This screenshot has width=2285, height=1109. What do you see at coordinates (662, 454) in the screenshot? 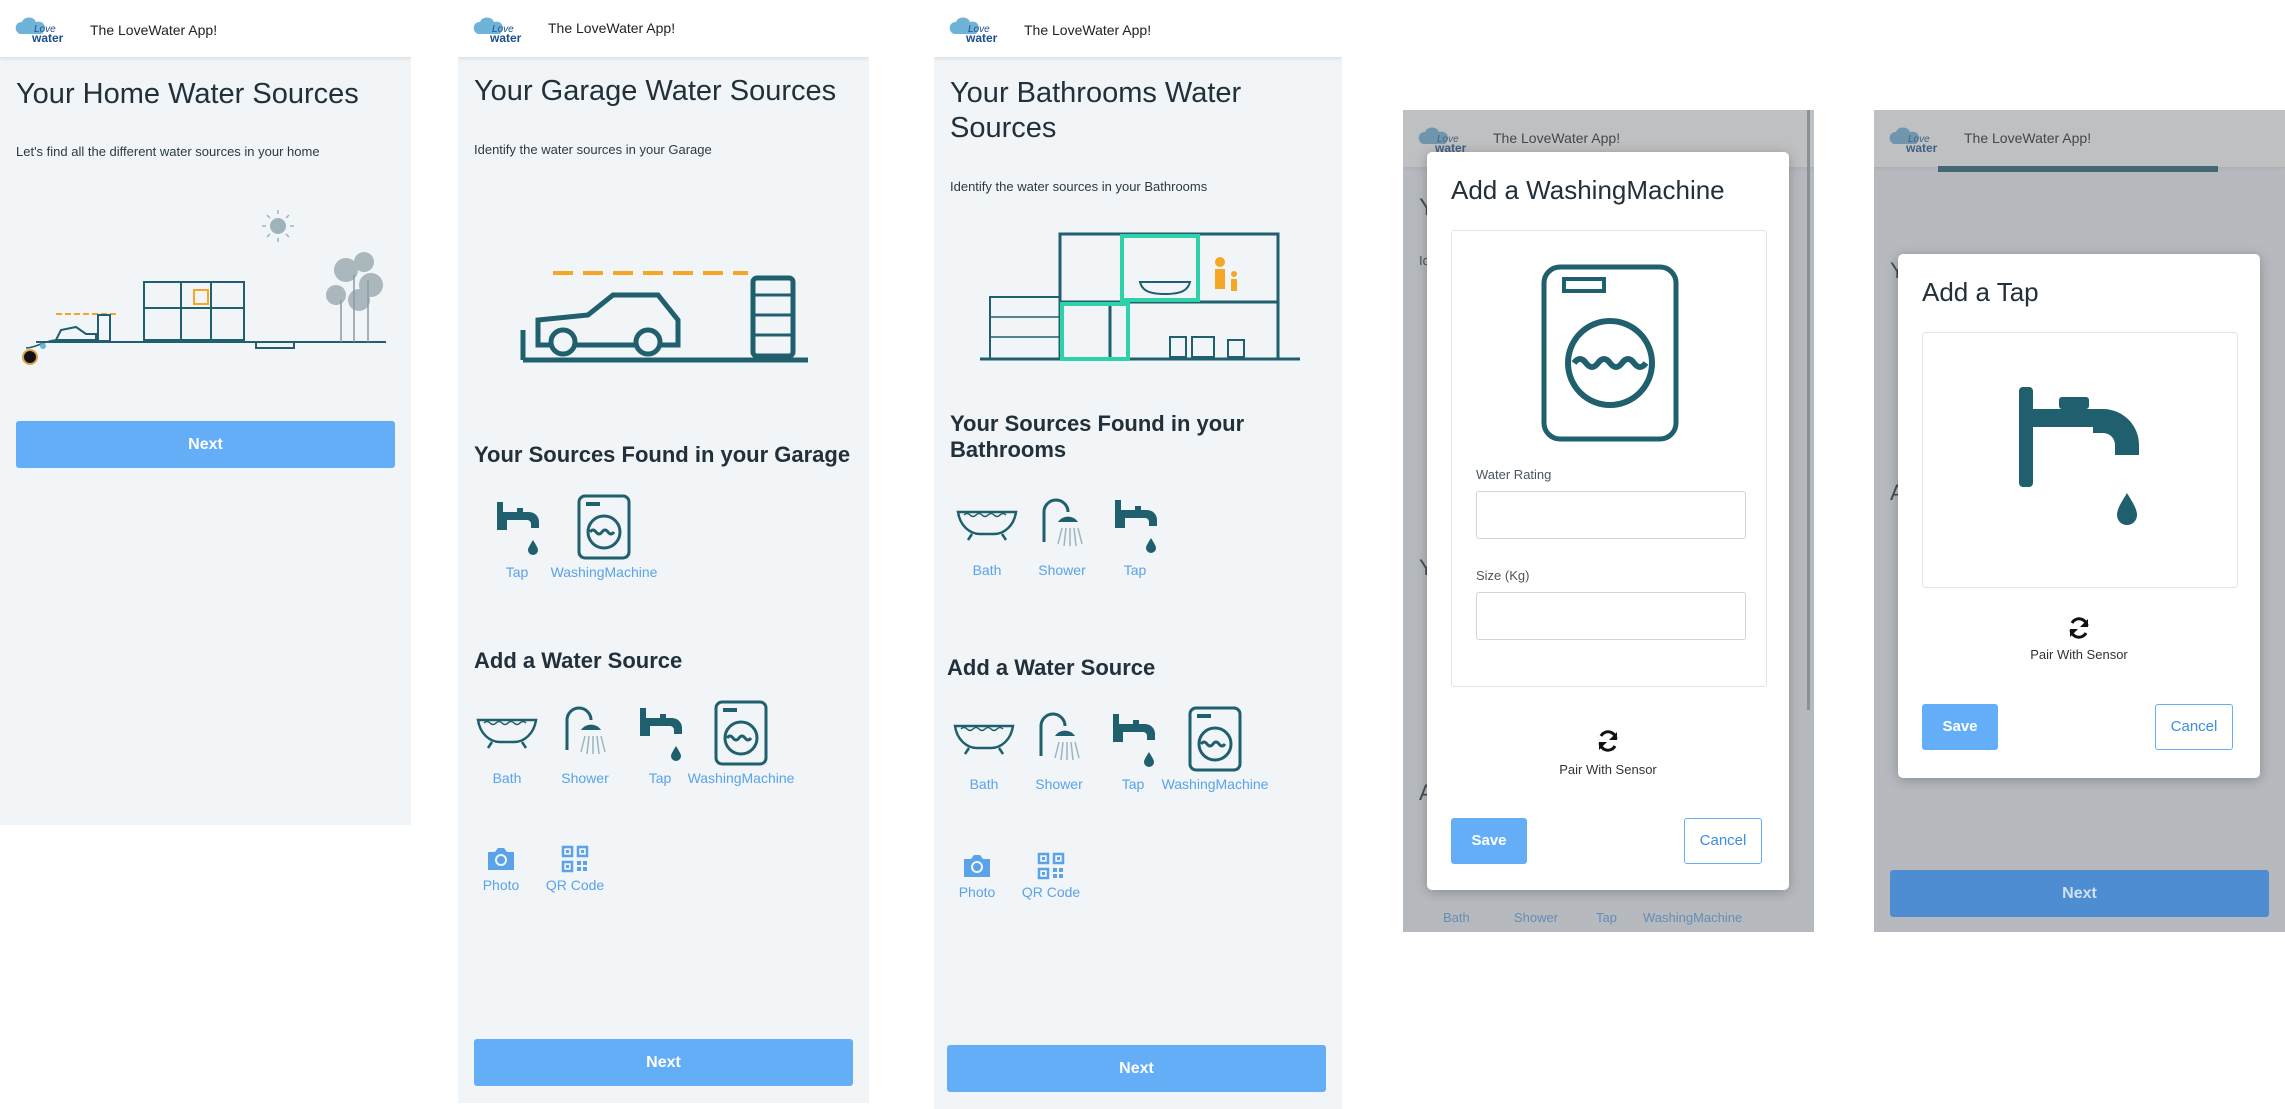
I see `found-heading: Your Sources Found in your Garage` at bounding box center [662, 454].